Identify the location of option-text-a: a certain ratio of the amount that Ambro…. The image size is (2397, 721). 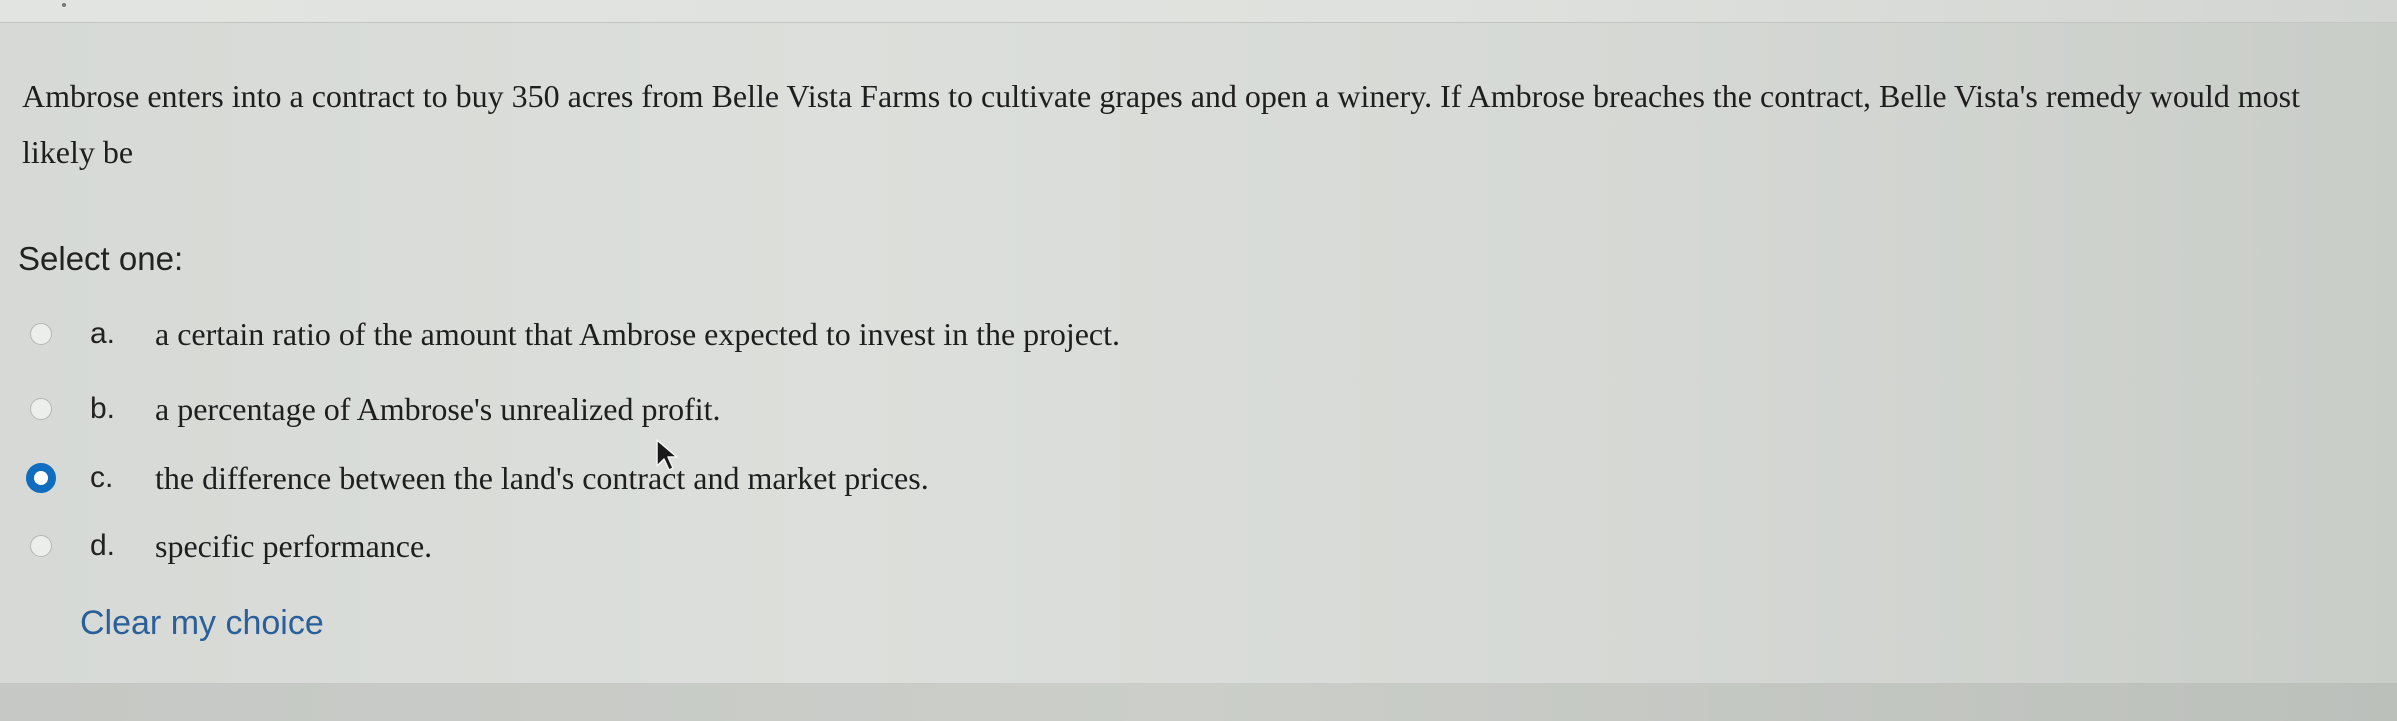
(638, 333).